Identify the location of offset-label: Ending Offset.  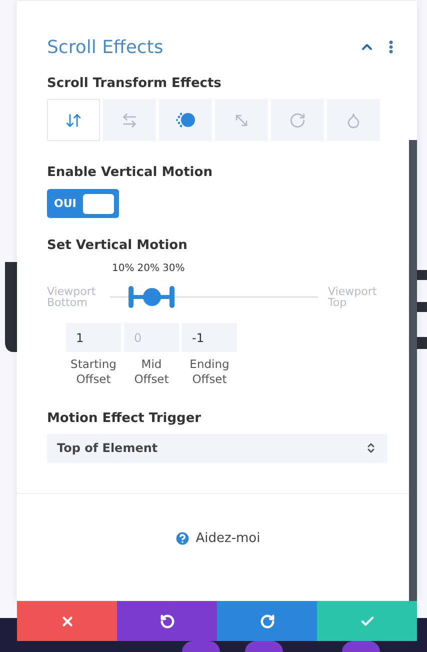
(209, 372).